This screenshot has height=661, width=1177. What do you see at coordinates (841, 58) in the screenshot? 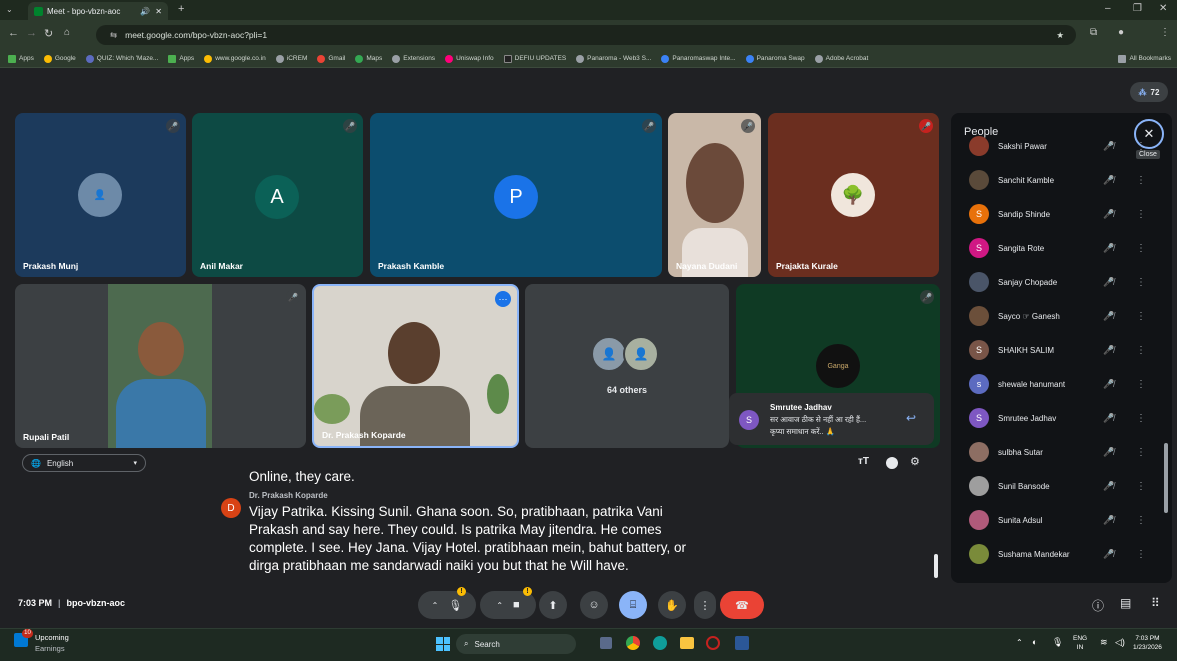
I see `bookmark-item: Adobe Acrobat` at bounding box center [841, 58].